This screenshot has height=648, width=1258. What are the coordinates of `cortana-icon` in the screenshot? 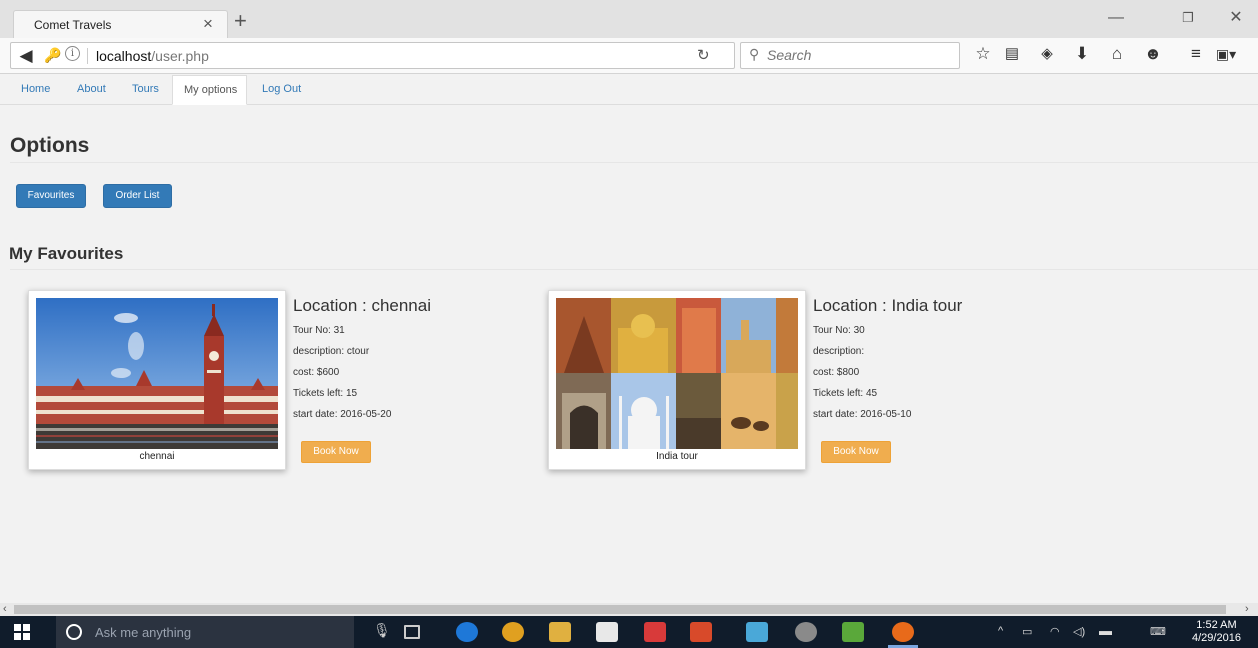 It's located at (74, 632).